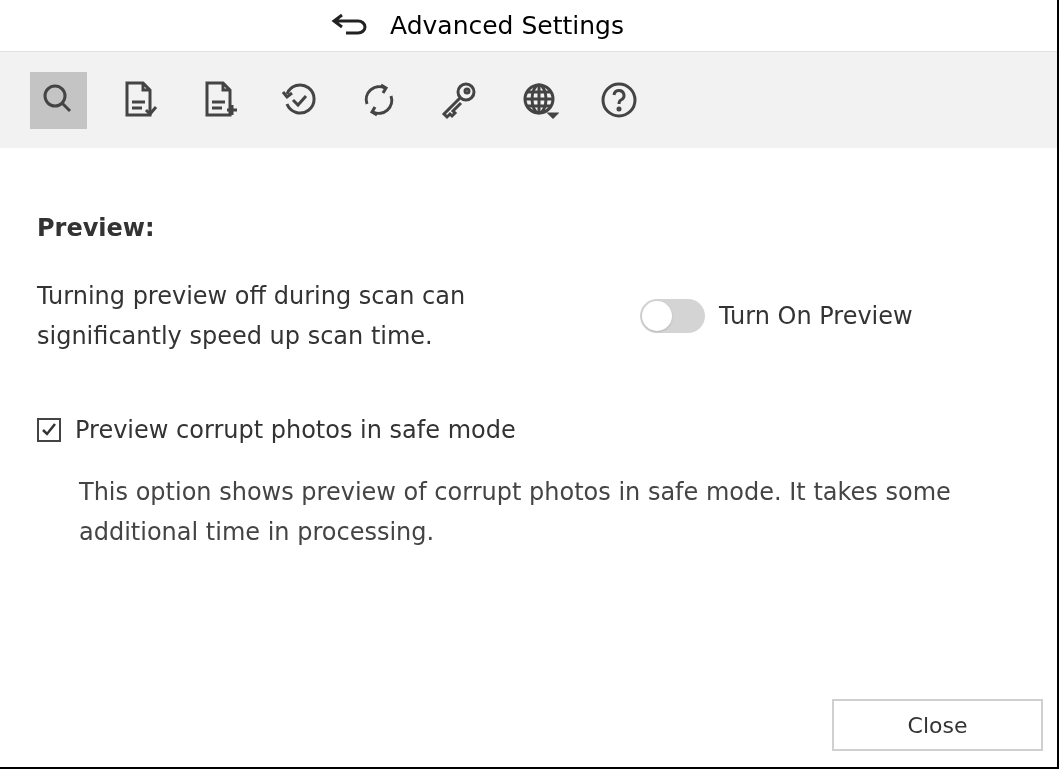  I want to click on search-icon, so click(58, 100).